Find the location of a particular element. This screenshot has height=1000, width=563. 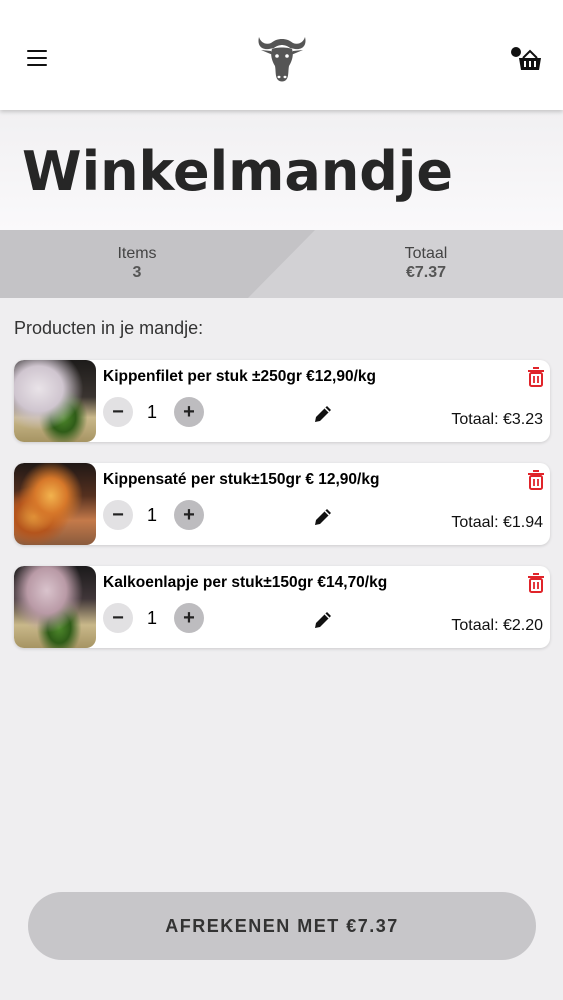

menu-button is located at coordinates (37, 58).